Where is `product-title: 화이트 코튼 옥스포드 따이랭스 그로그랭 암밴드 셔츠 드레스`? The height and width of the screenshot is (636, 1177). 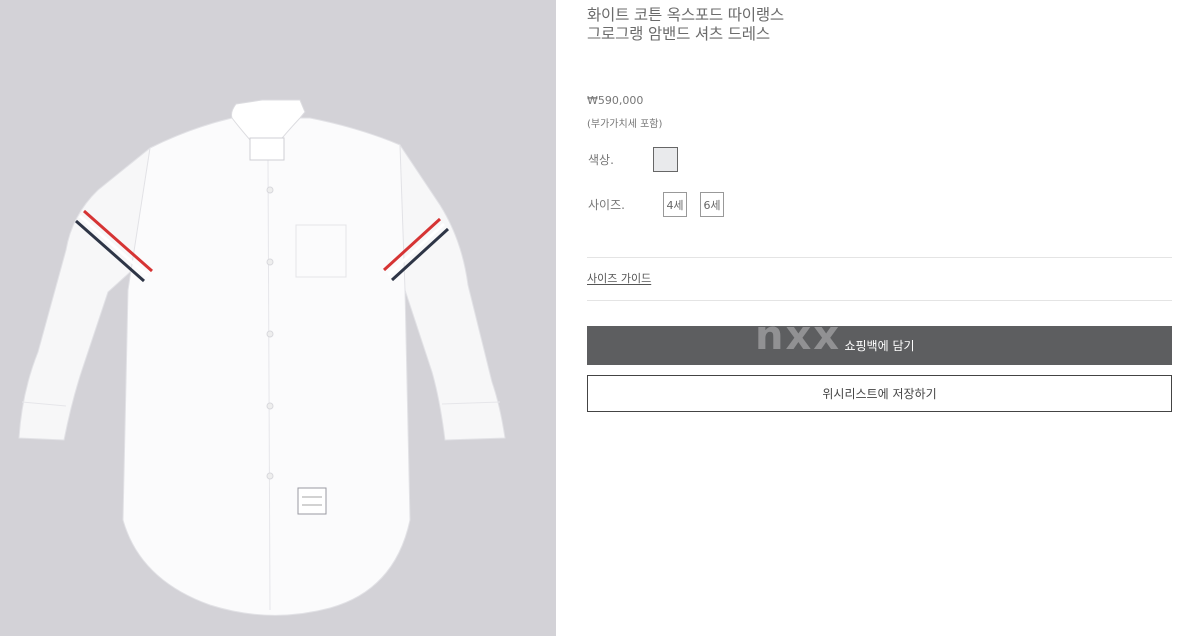 product-title: 화이트 코튼 옥스포드 따이랭스 그로그랭 암밴드 셔츠 드레스 is located at coordinates (685, 24).